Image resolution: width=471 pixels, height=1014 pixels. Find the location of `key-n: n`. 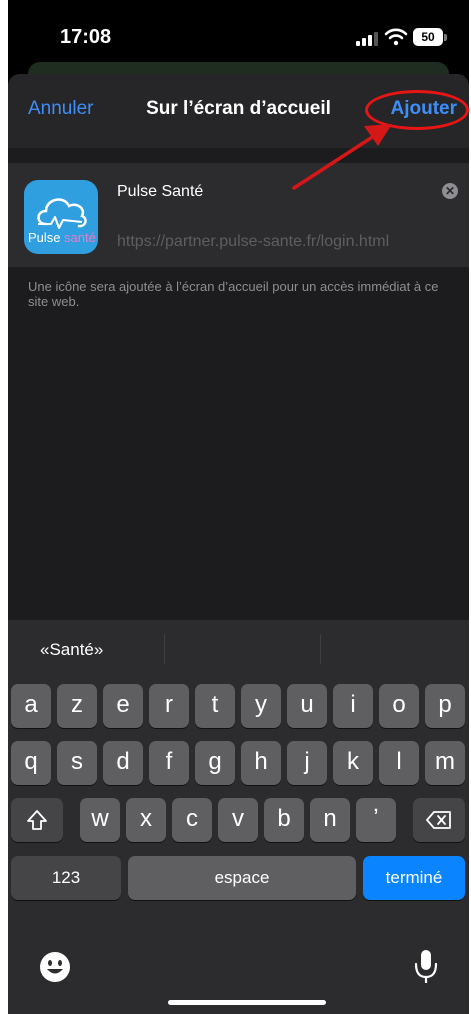

key-n: n is located at coordinates (330, 820).